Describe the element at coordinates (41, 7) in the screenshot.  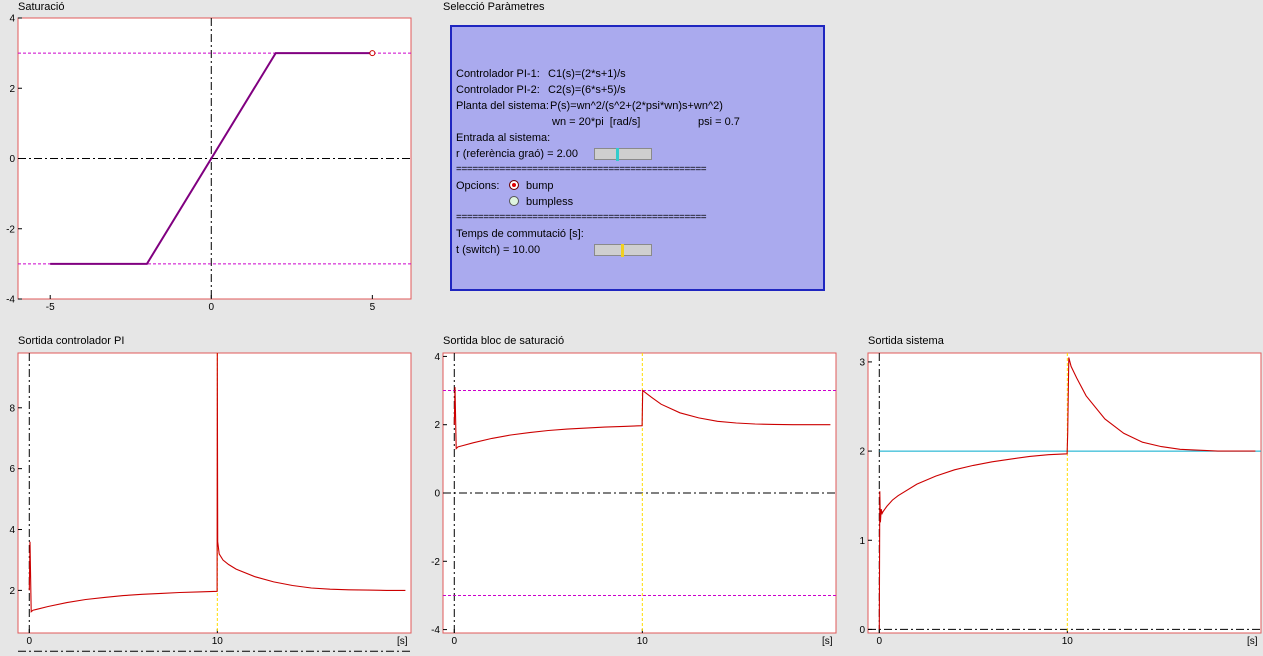
I see `saturation-title: Saturació` at that location.